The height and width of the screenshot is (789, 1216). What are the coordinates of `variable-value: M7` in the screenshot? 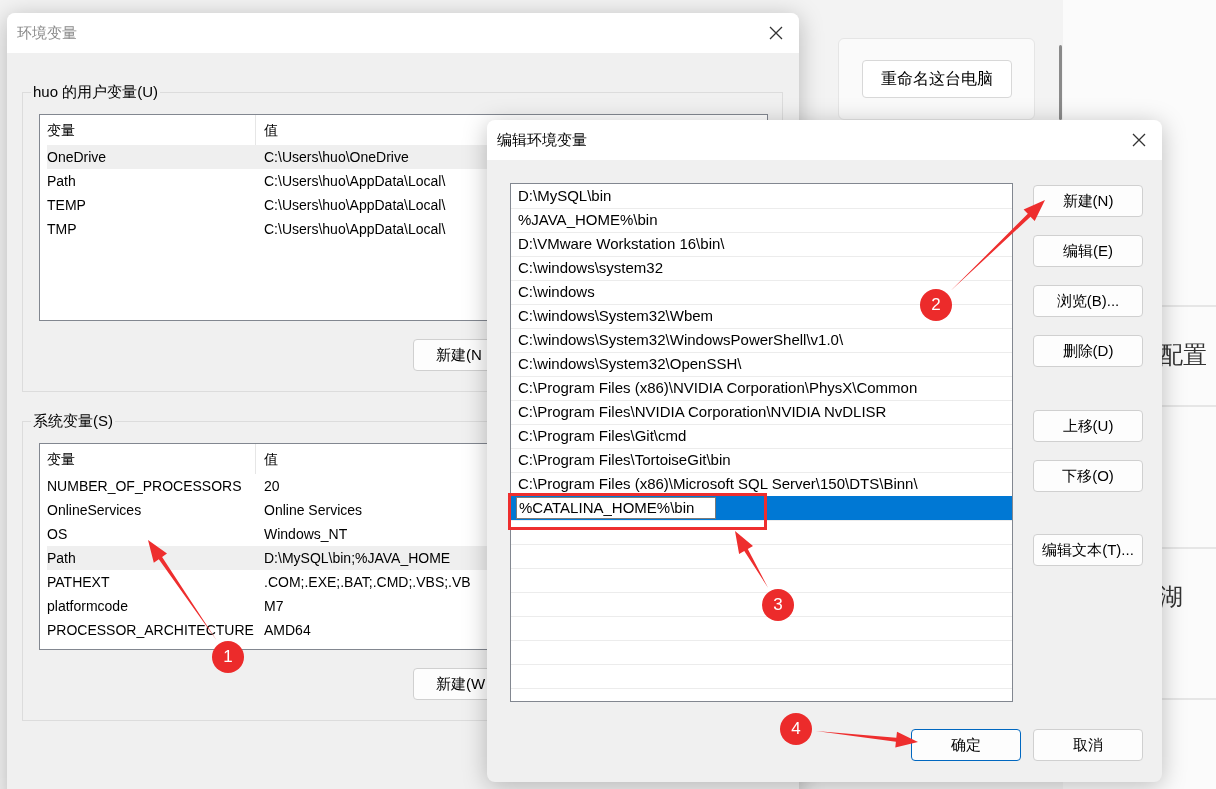 It's located at (273, 606).